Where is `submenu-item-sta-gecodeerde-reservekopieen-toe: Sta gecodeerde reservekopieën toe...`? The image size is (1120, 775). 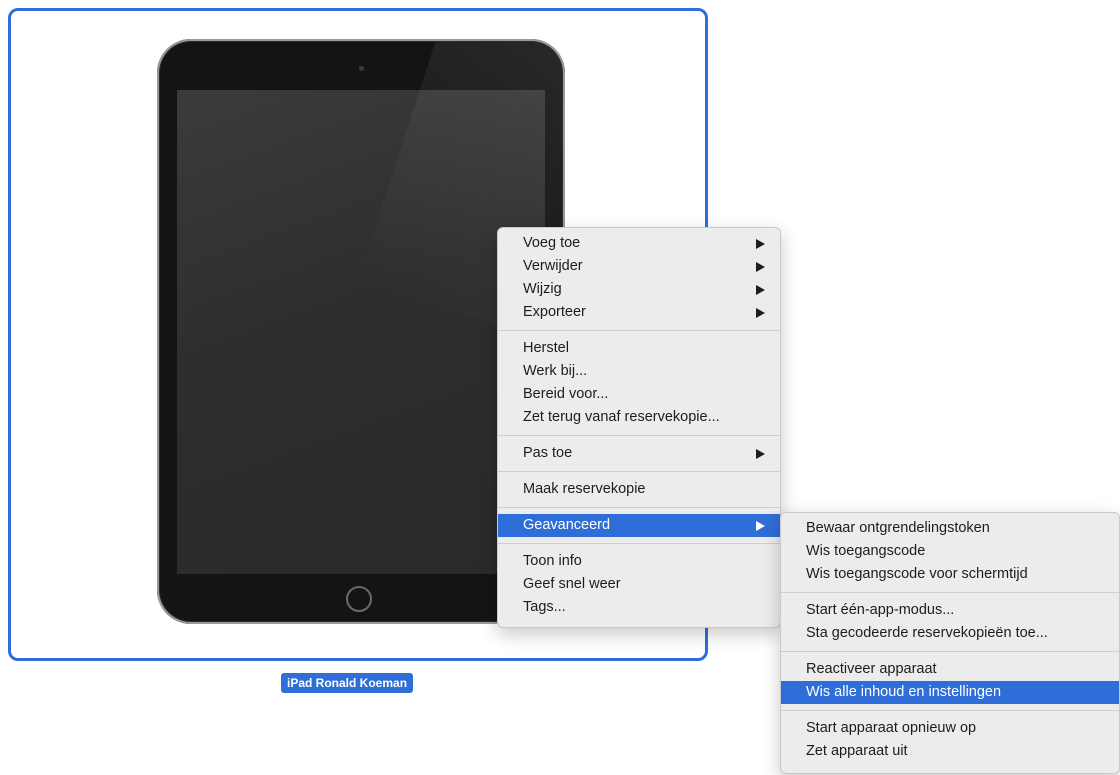
submenu-item-sta-gecodeerde-reservekopieen-toe: Sta gecodeerde reservekopieën toe... is located at coordinates (950, 633).